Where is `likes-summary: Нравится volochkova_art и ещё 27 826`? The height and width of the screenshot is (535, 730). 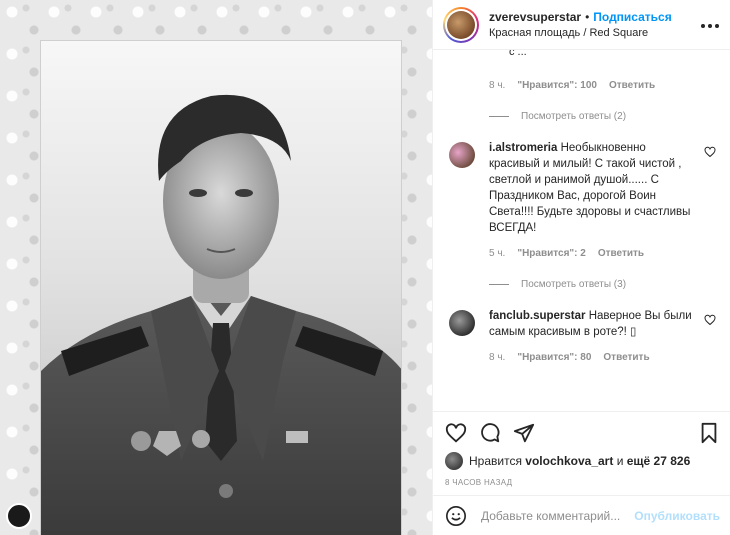 likes-summary: Нравится volochkova_art и ещё 27 826 is located at coordinates (582, 461).